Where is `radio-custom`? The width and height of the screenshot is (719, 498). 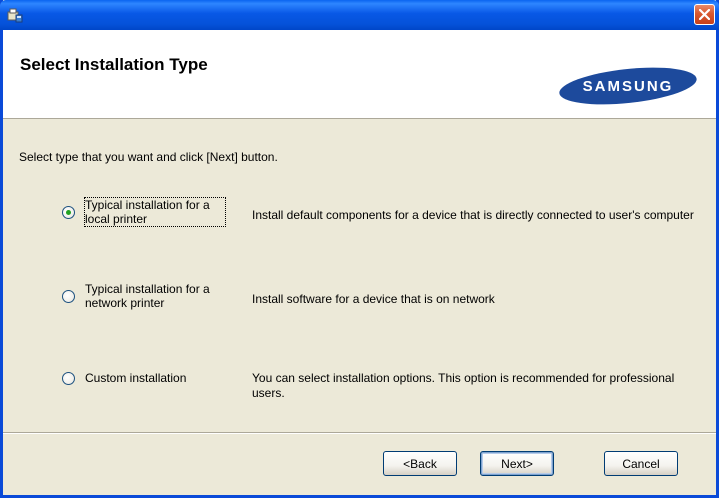 radio-custom is located at coordinates (68, 378).